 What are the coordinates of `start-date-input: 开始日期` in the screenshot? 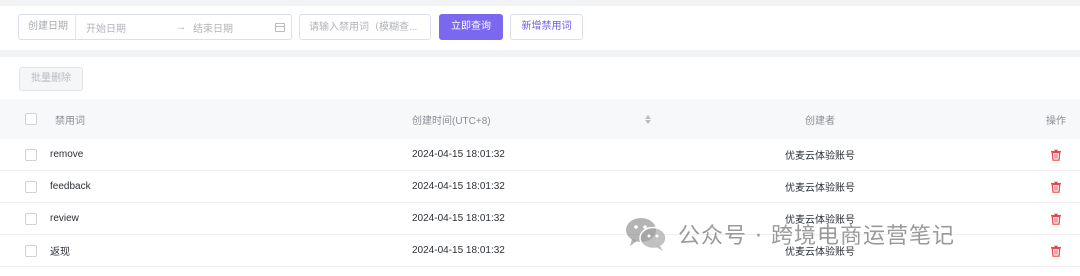 It's located at (124, 27).